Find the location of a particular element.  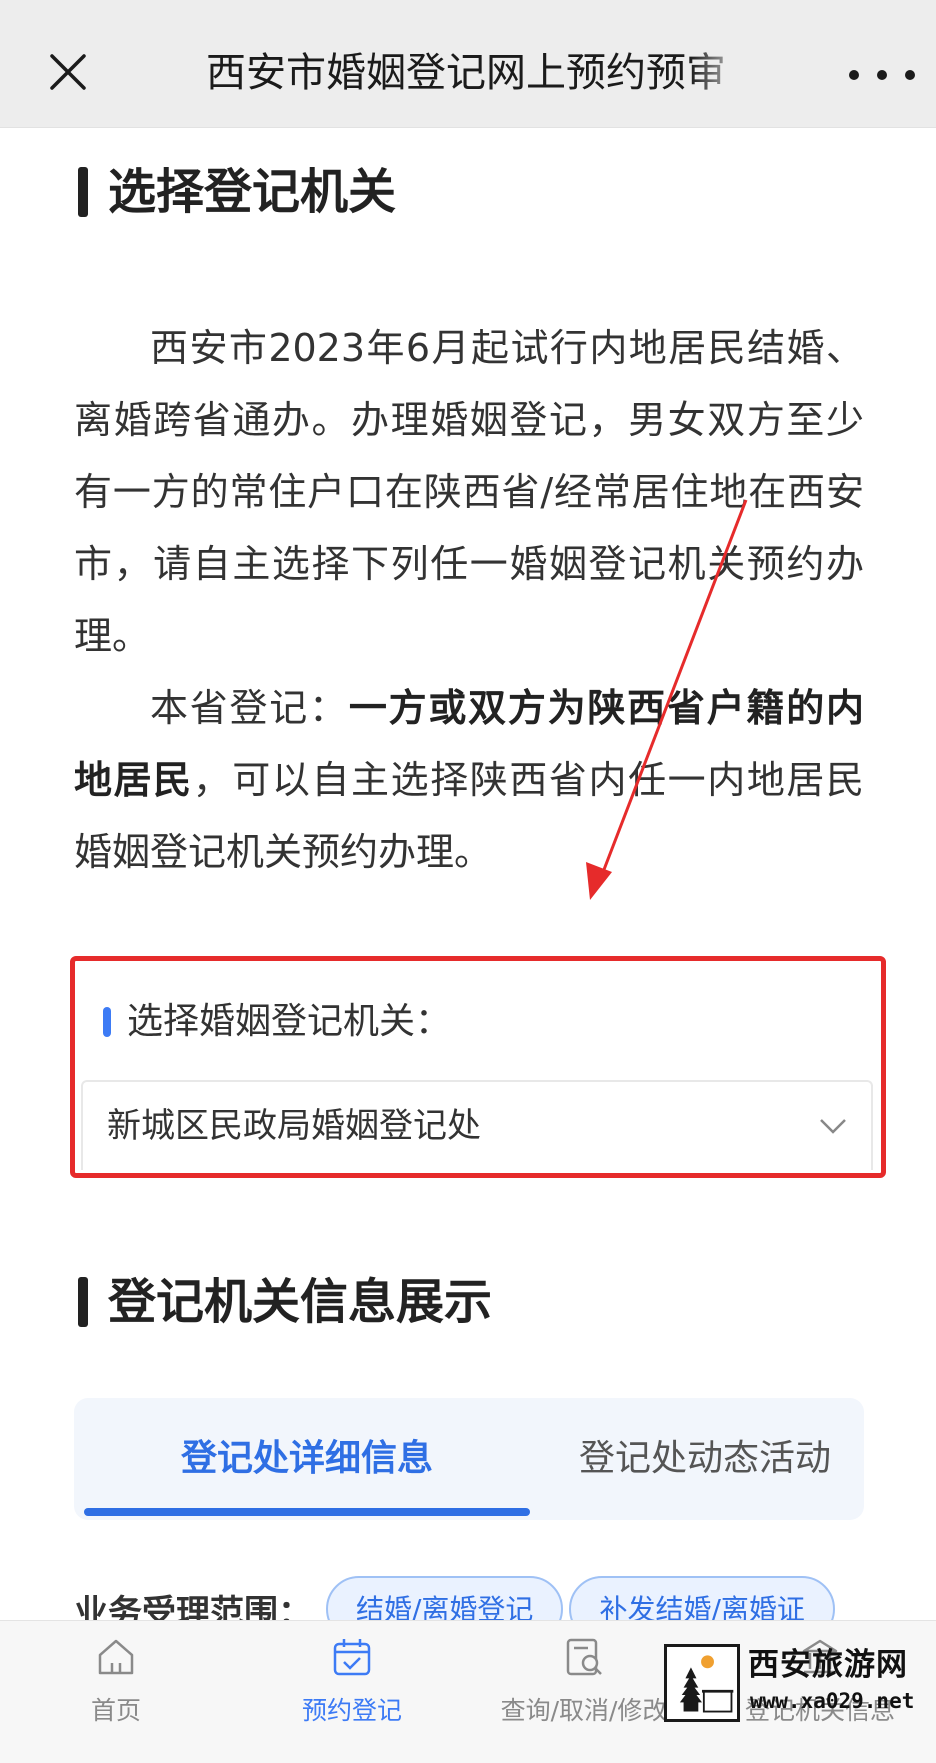

chevron-down-icon is located at coordinates (833, 1126).